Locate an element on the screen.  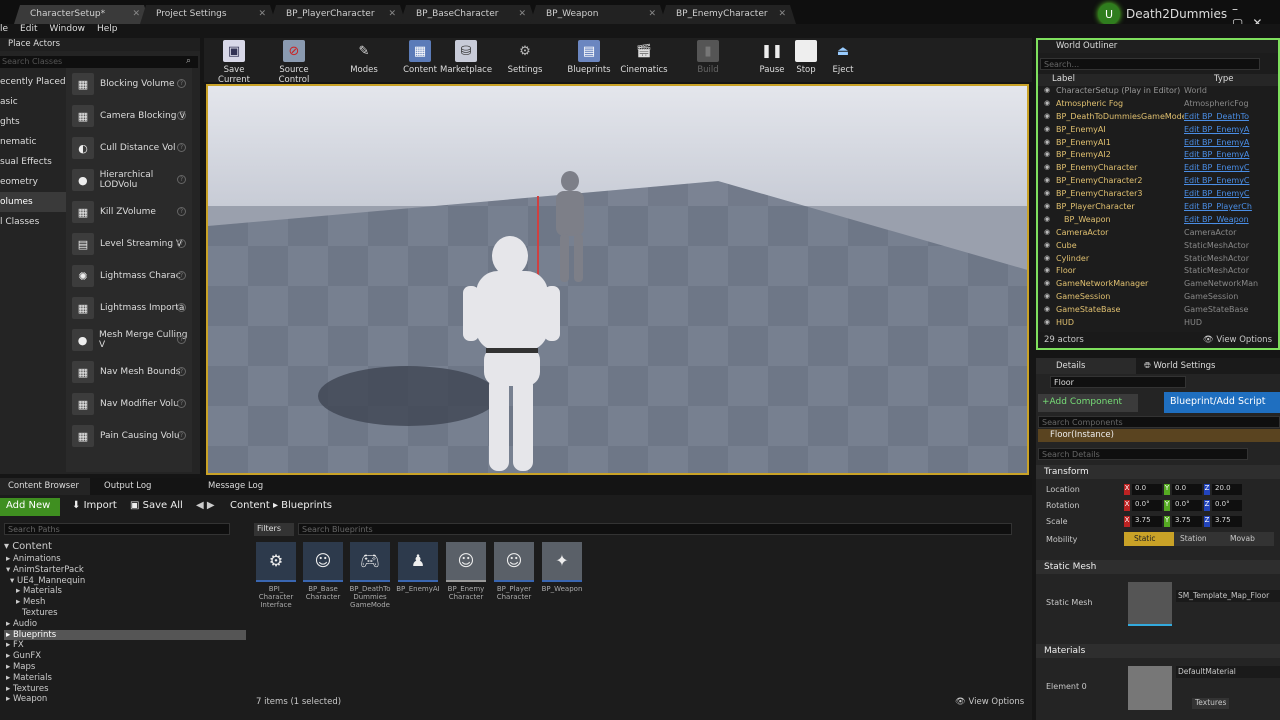
outliner-row: ◉ BP_EnemyCharacter3 Edit BP_EnemyC is located at coordinates (1158, 195).